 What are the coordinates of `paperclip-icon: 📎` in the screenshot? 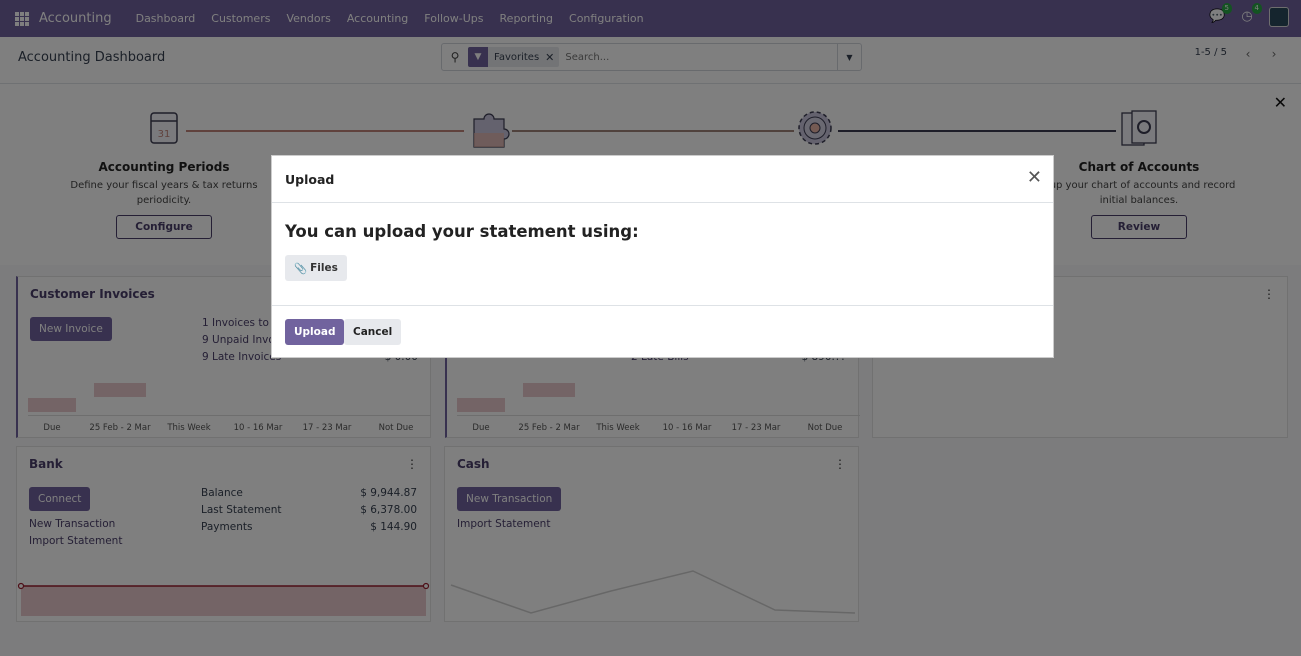 It's located at (301, 268).